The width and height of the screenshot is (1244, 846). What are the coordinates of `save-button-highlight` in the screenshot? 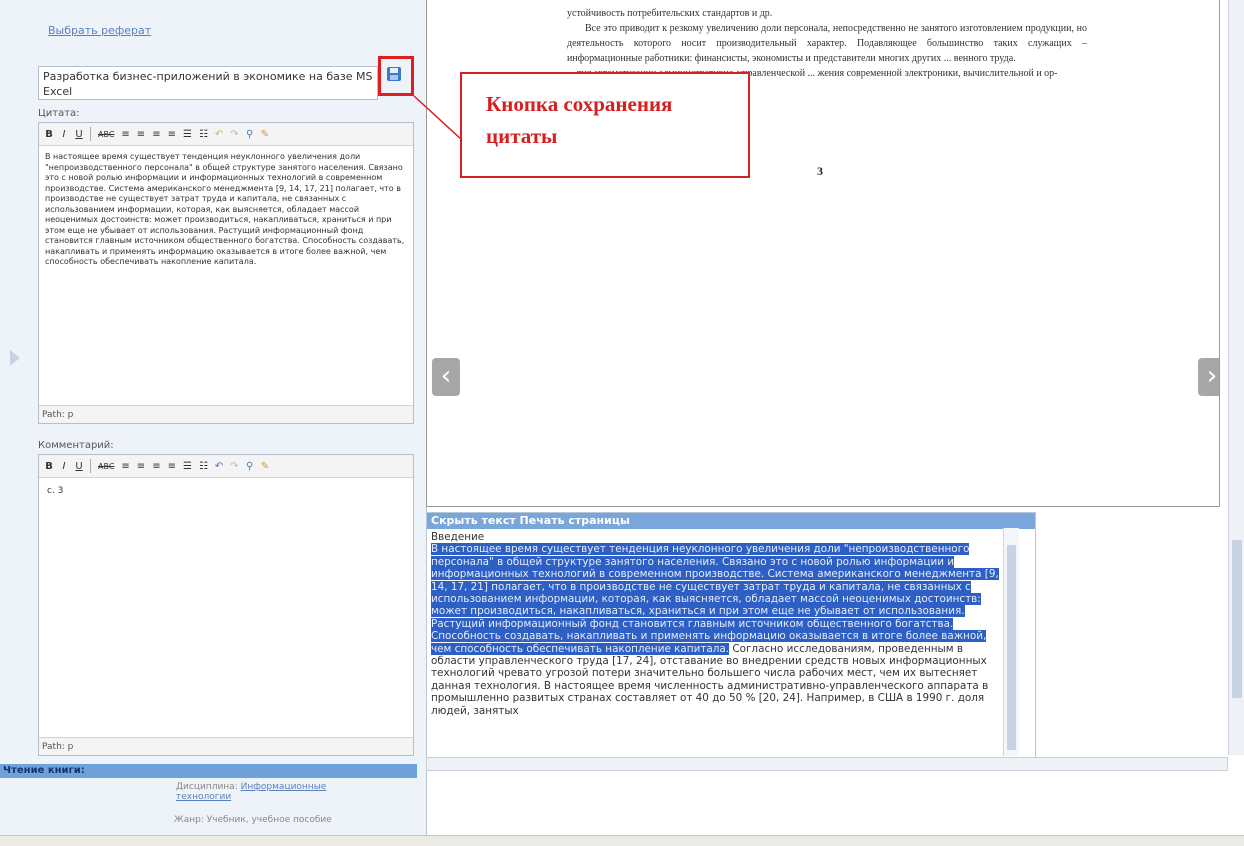 It's located at (396, 76).